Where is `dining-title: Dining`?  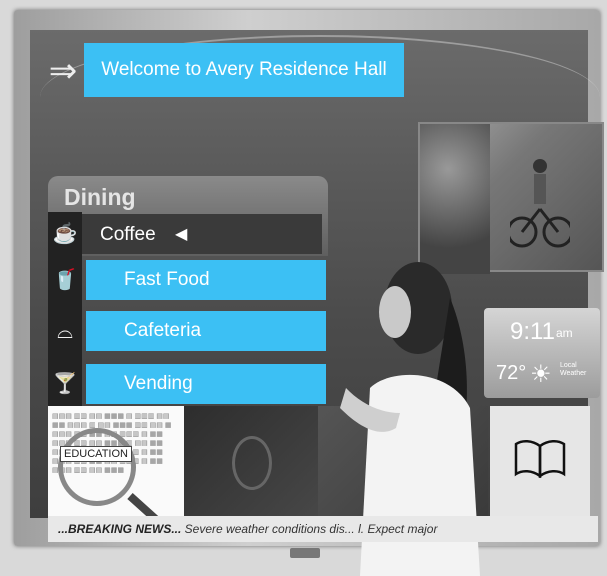
dining-title: Dining is located at coordinates (100, 197).